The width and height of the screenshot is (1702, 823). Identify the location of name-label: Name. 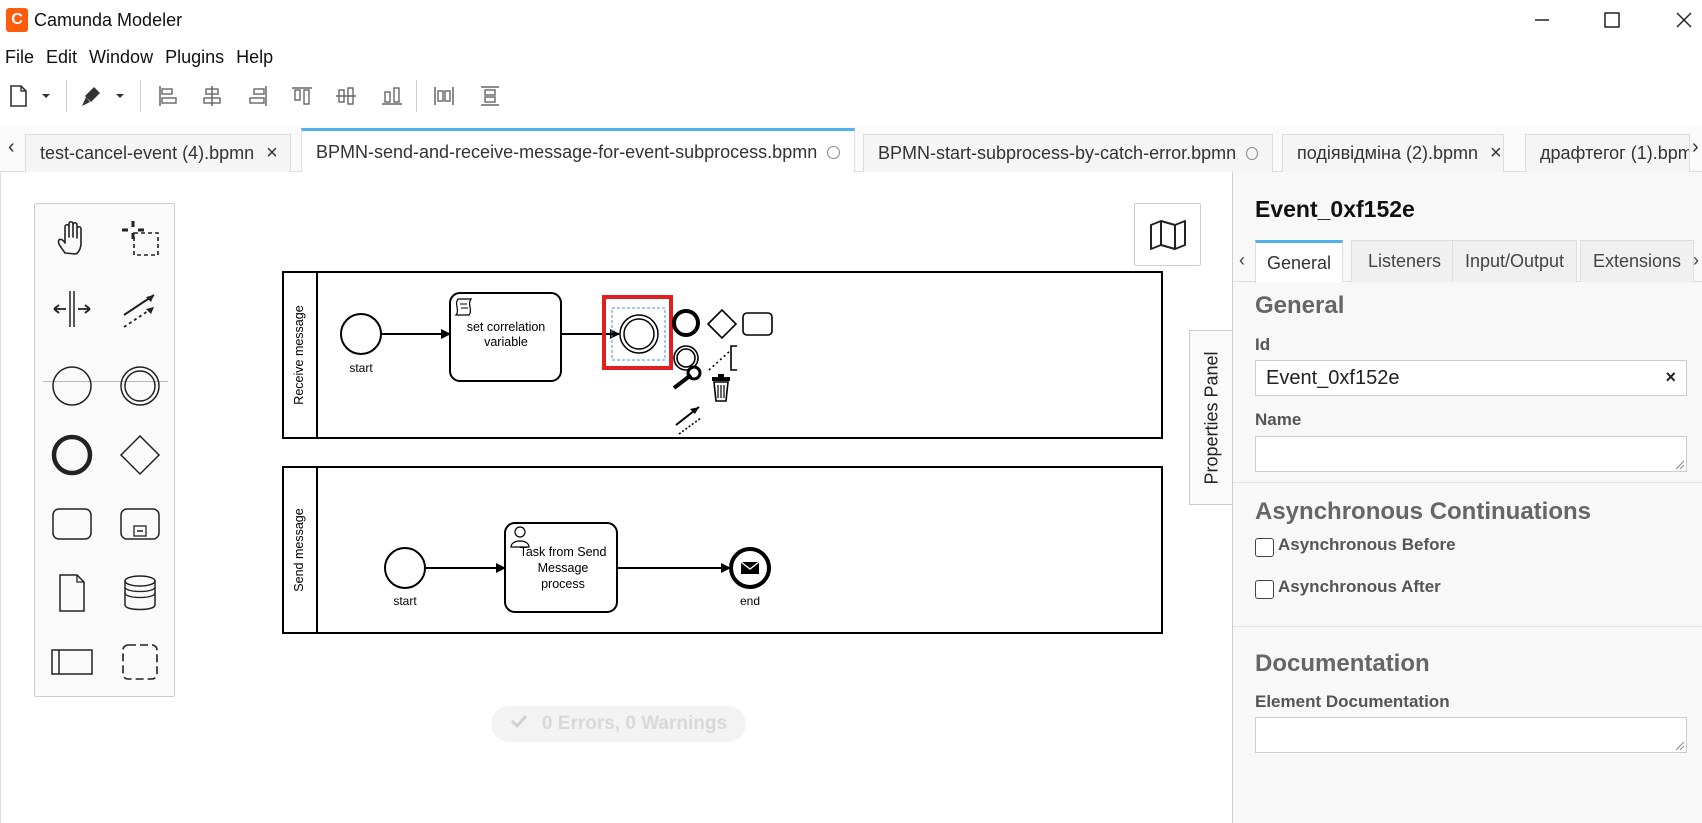
(1278, 419).